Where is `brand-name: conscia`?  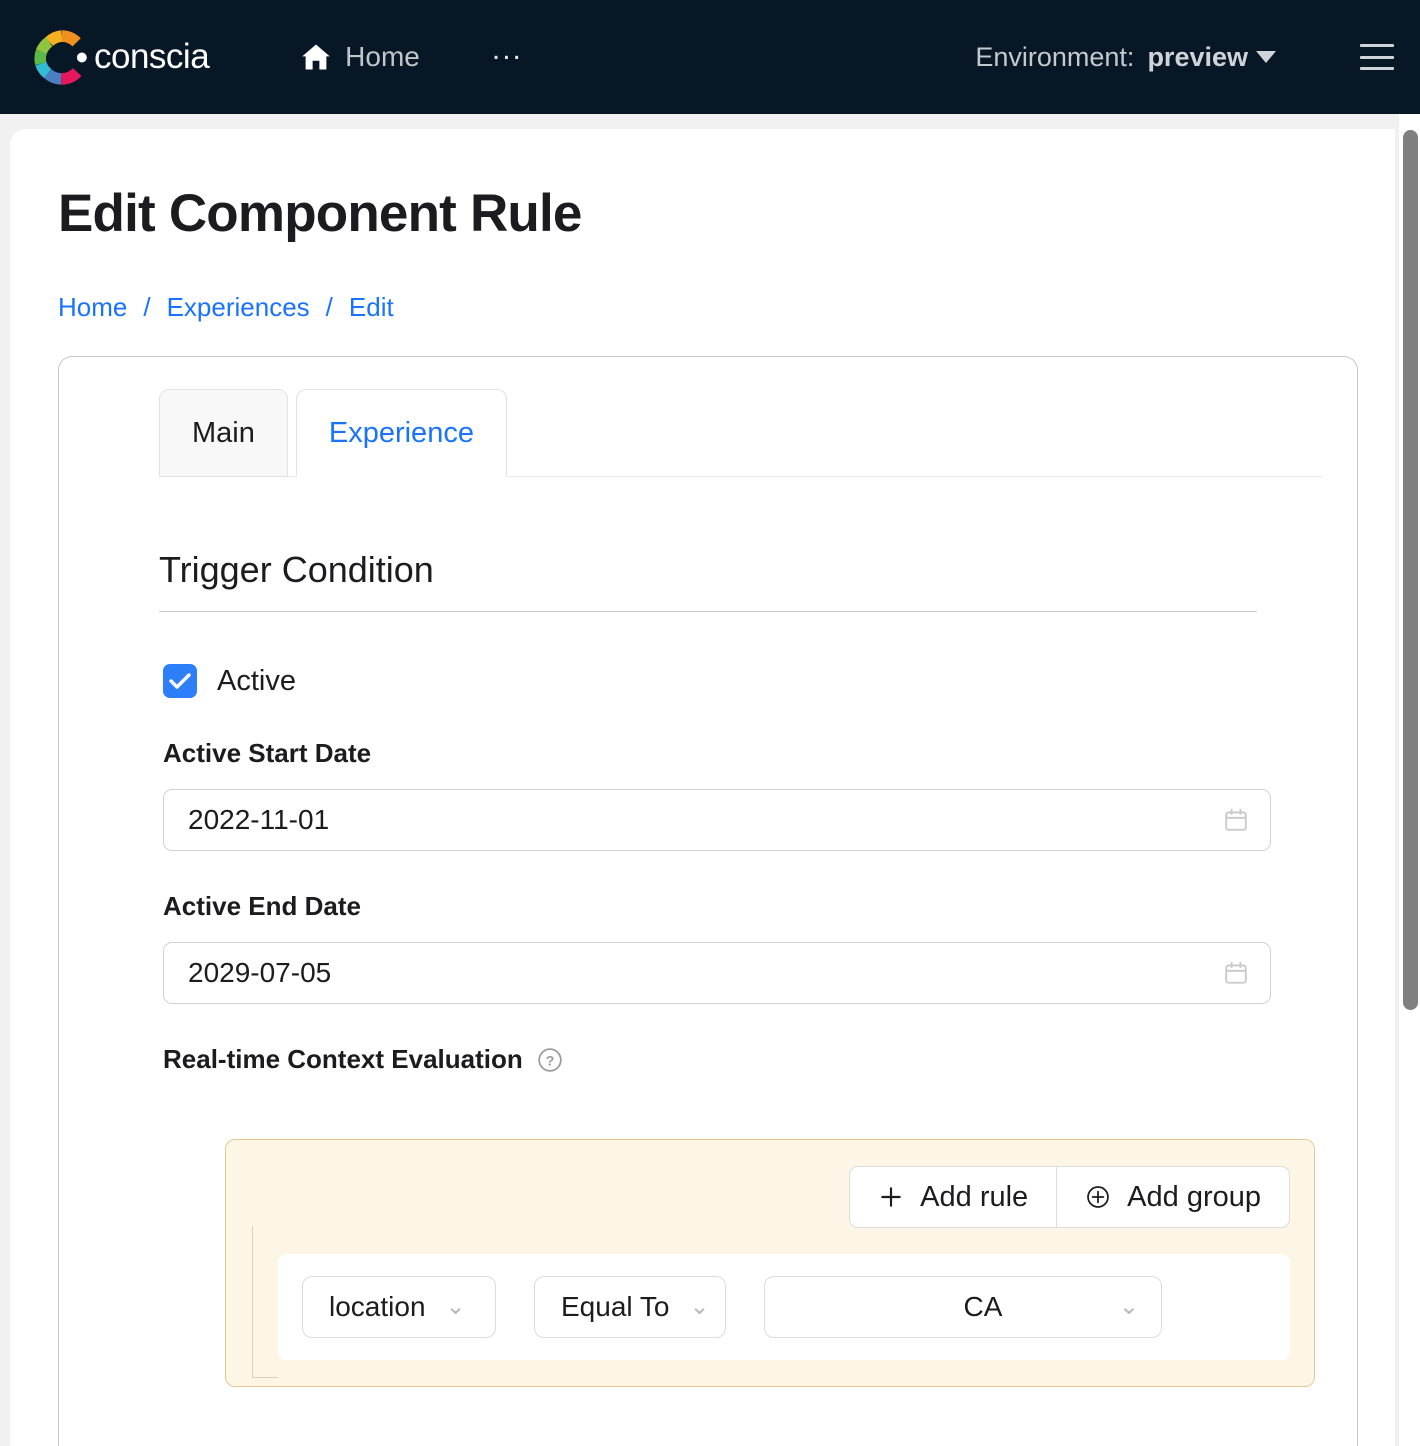
brand-name: conscia is located at coordinates (152, 56).